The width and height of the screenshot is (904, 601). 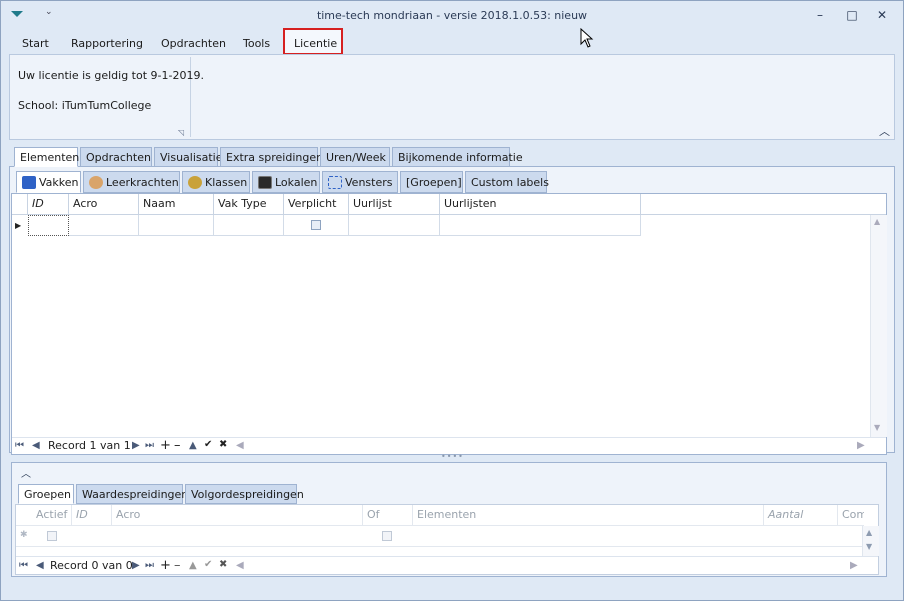 I want to click on row-indicator-header, so click(x=20, y=204).